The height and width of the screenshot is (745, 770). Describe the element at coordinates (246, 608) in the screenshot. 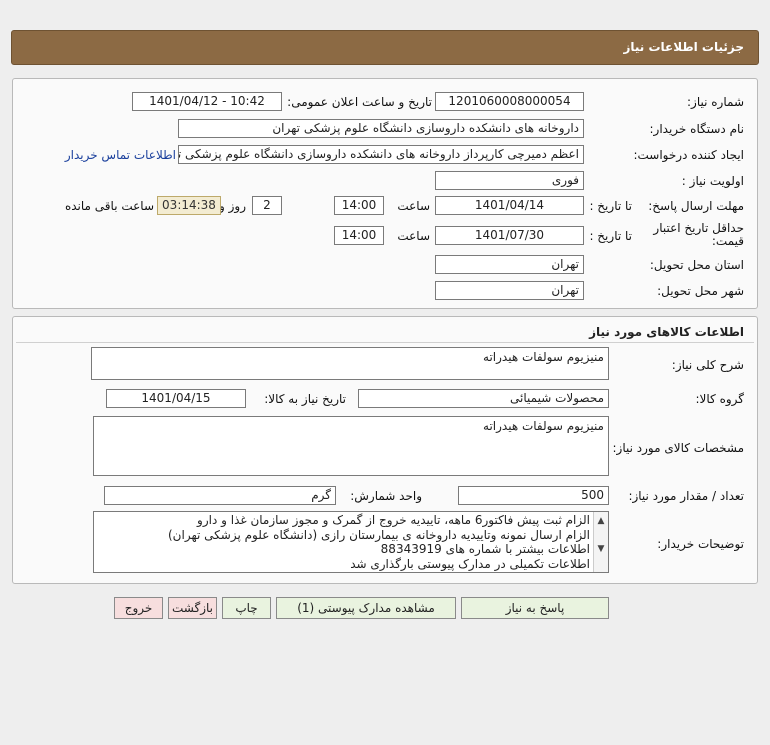

I see `print-button: چاپ` at that location.